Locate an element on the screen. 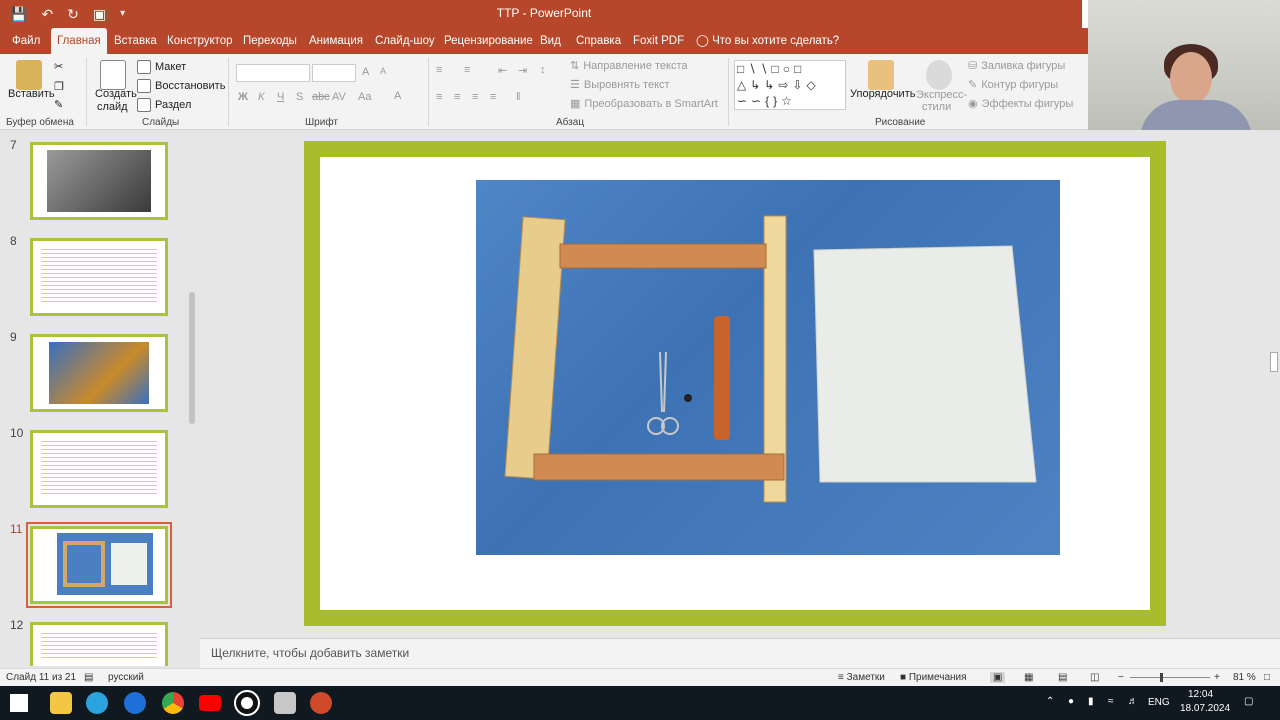 The image size is (1280, 720). notes-toggle: ≡ Заметки is located at coordinates (861, 677).